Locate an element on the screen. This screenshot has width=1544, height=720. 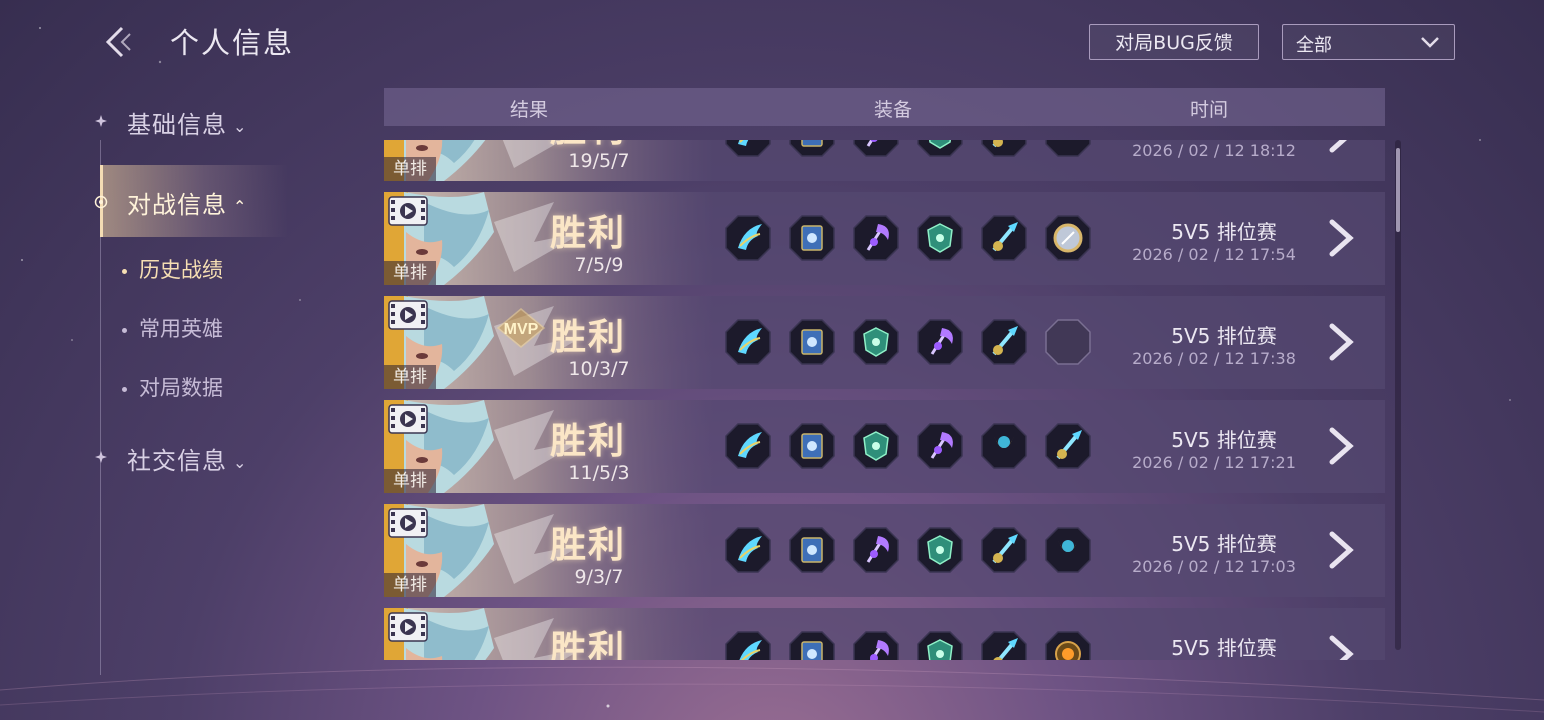
filter-dropdown: 全部 is located at coordinates (1368, 42).